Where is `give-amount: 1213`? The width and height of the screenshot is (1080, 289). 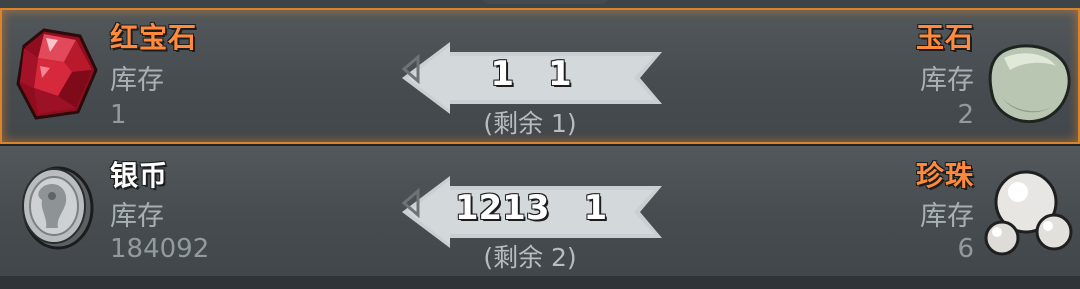
give-amount: 1213 is located at coordinates (502, 208).